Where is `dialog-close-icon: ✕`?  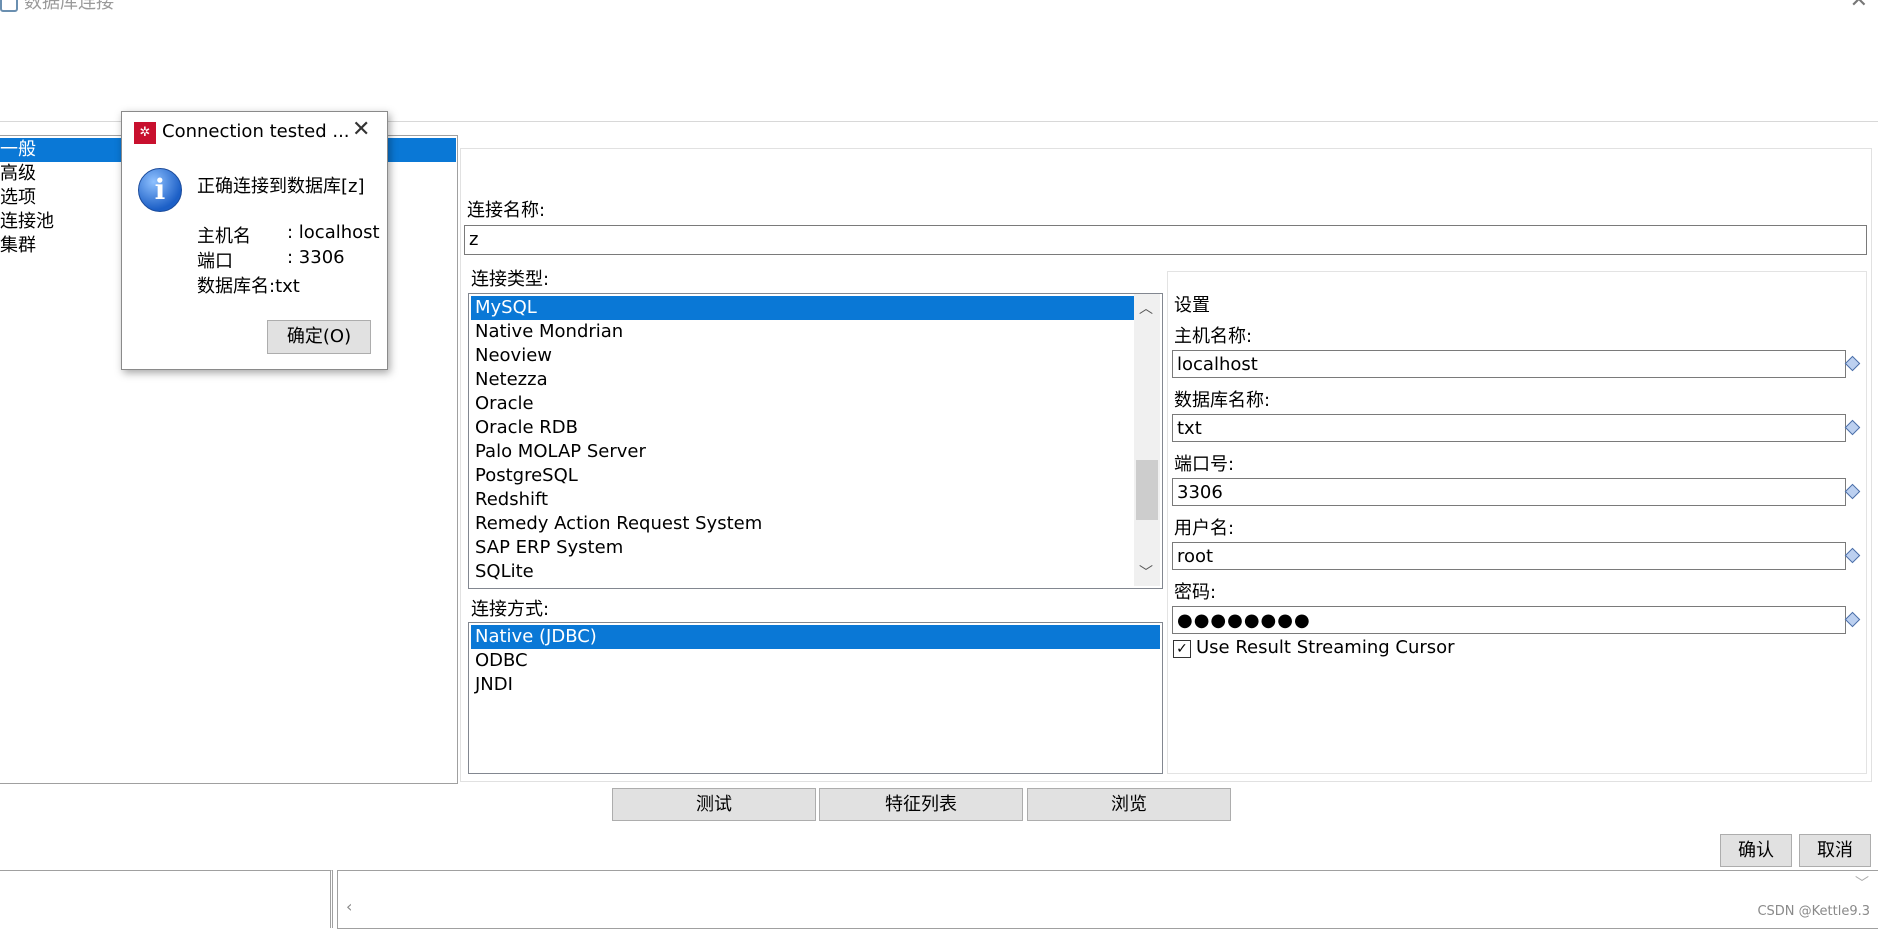 dialog-close-icon: ✕ is located at coordinates (361, 129).